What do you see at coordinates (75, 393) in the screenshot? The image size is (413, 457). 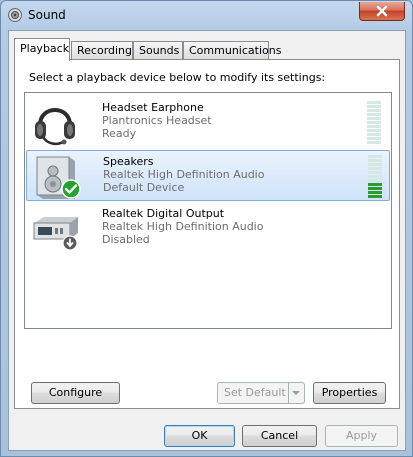 I see `configure-button: Configure` at bounding box center [75, 393].